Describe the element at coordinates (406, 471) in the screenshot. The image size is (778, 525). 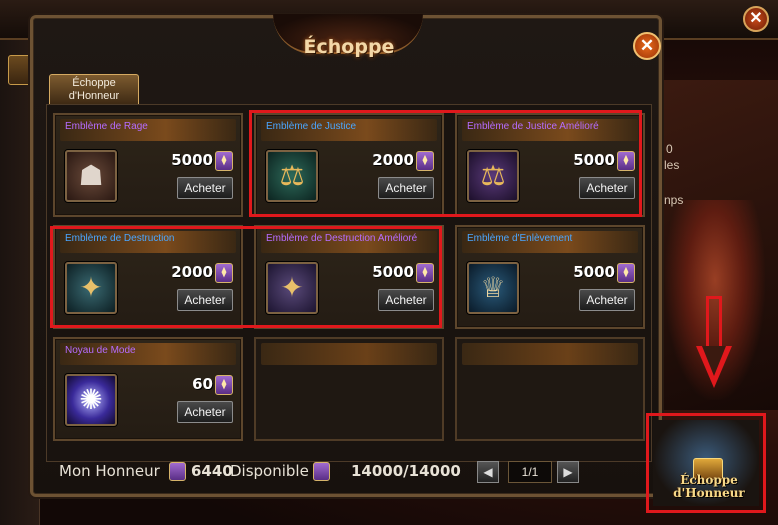
I see `available-value: 14000/14000` at that location.